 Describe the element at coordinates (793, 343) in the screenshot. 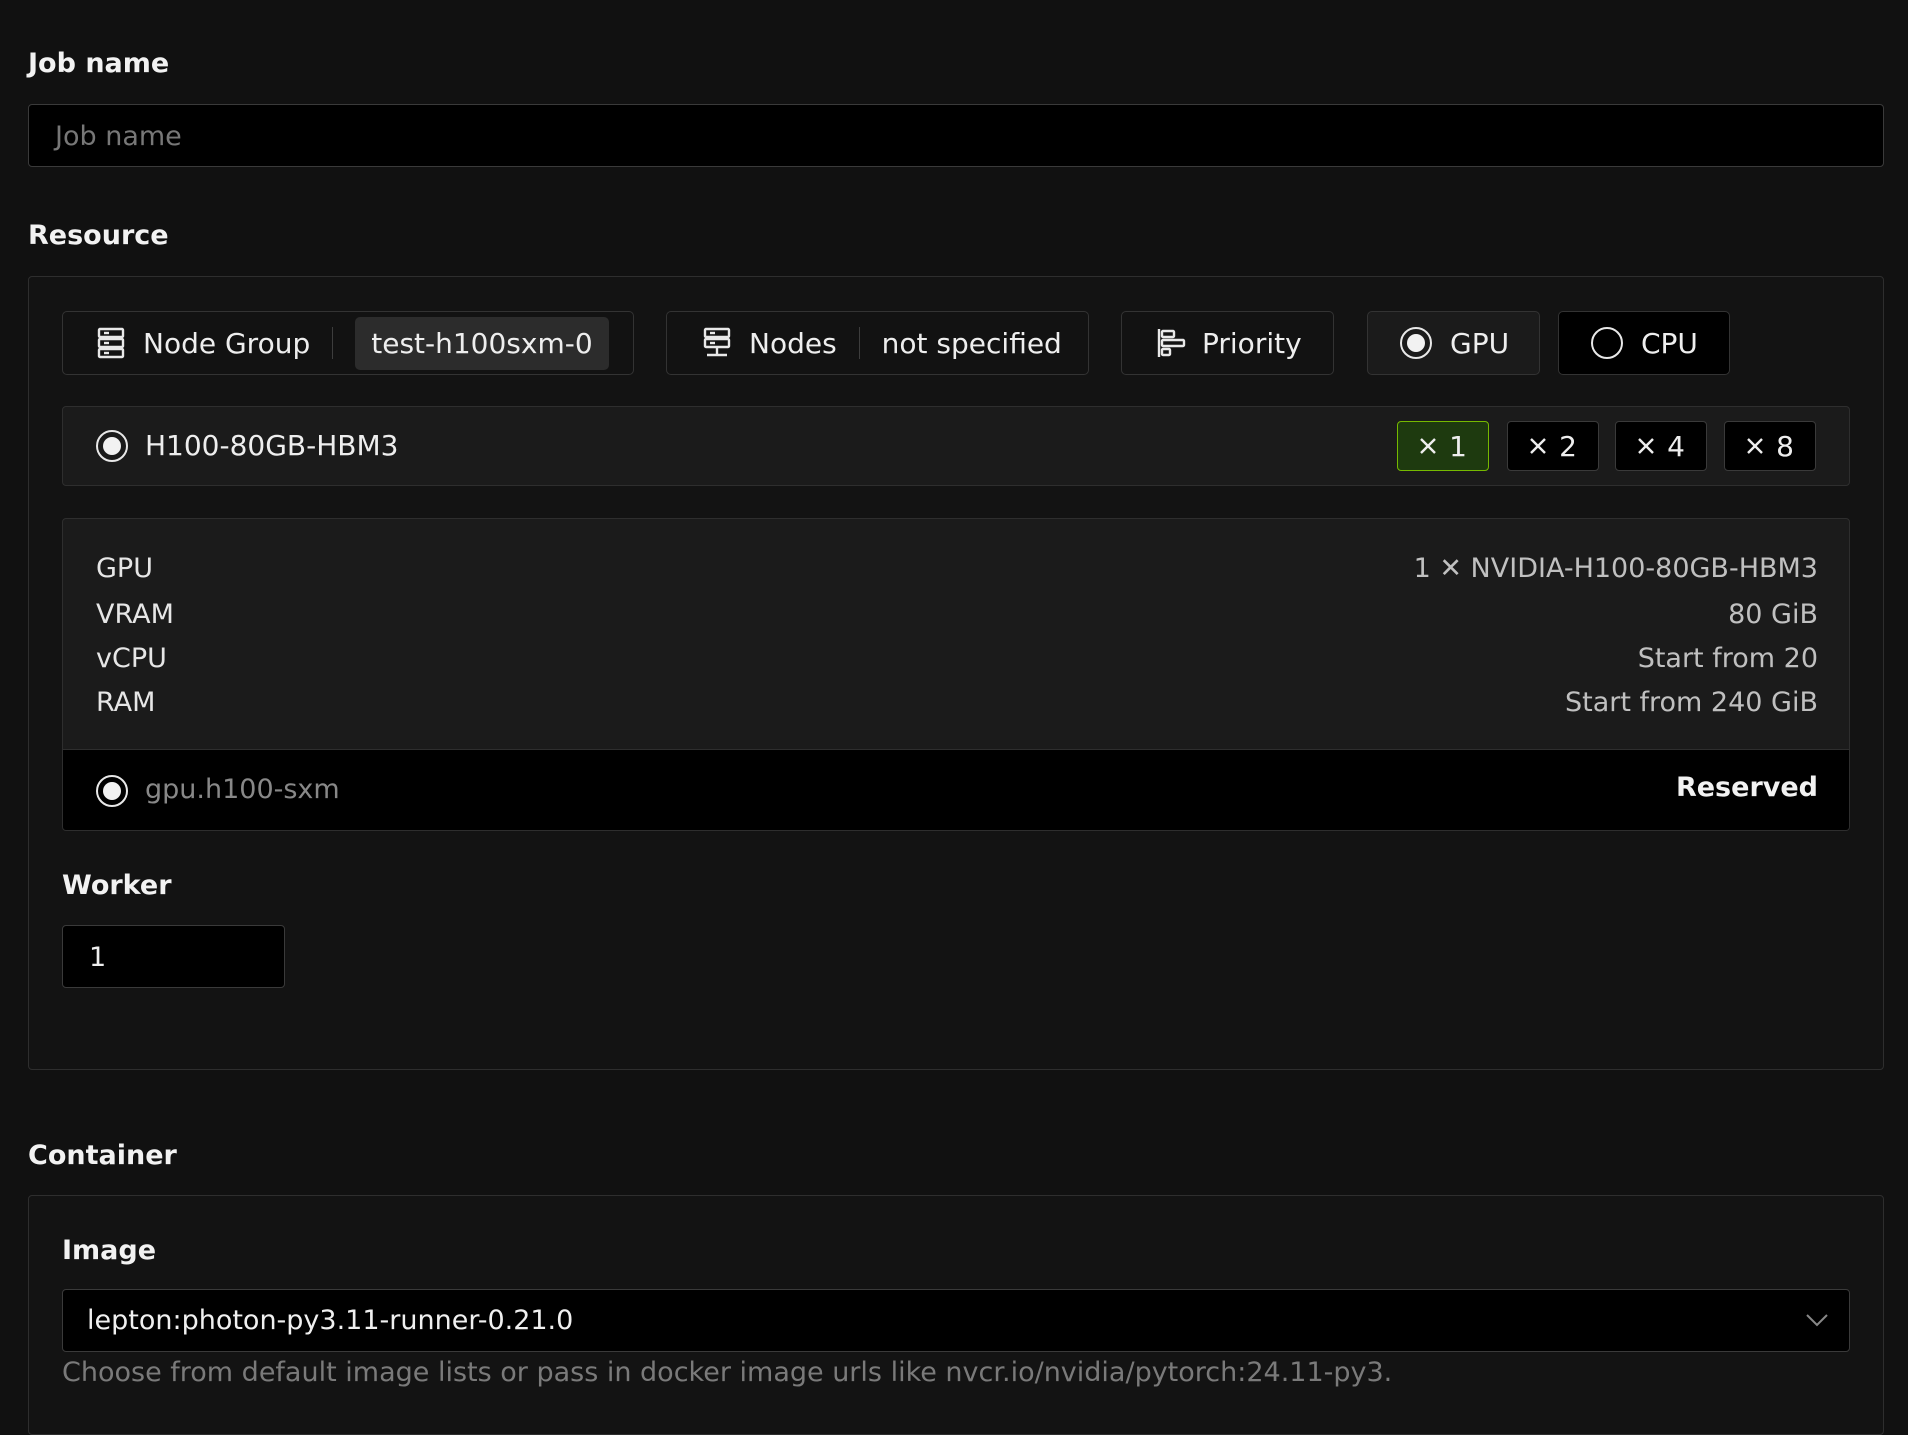

I see `nodes-label: Nodes` at that location.